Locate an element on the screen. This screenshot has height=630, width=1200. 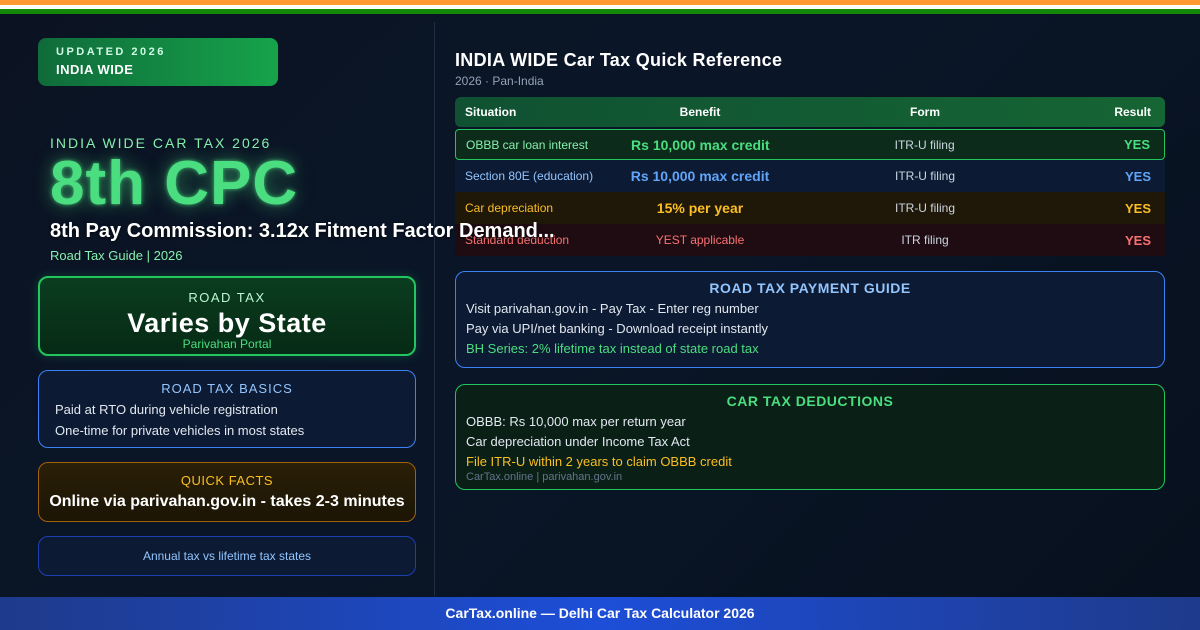
table-header: Situation Benefit Form Result is located at coordinates (810, 112).